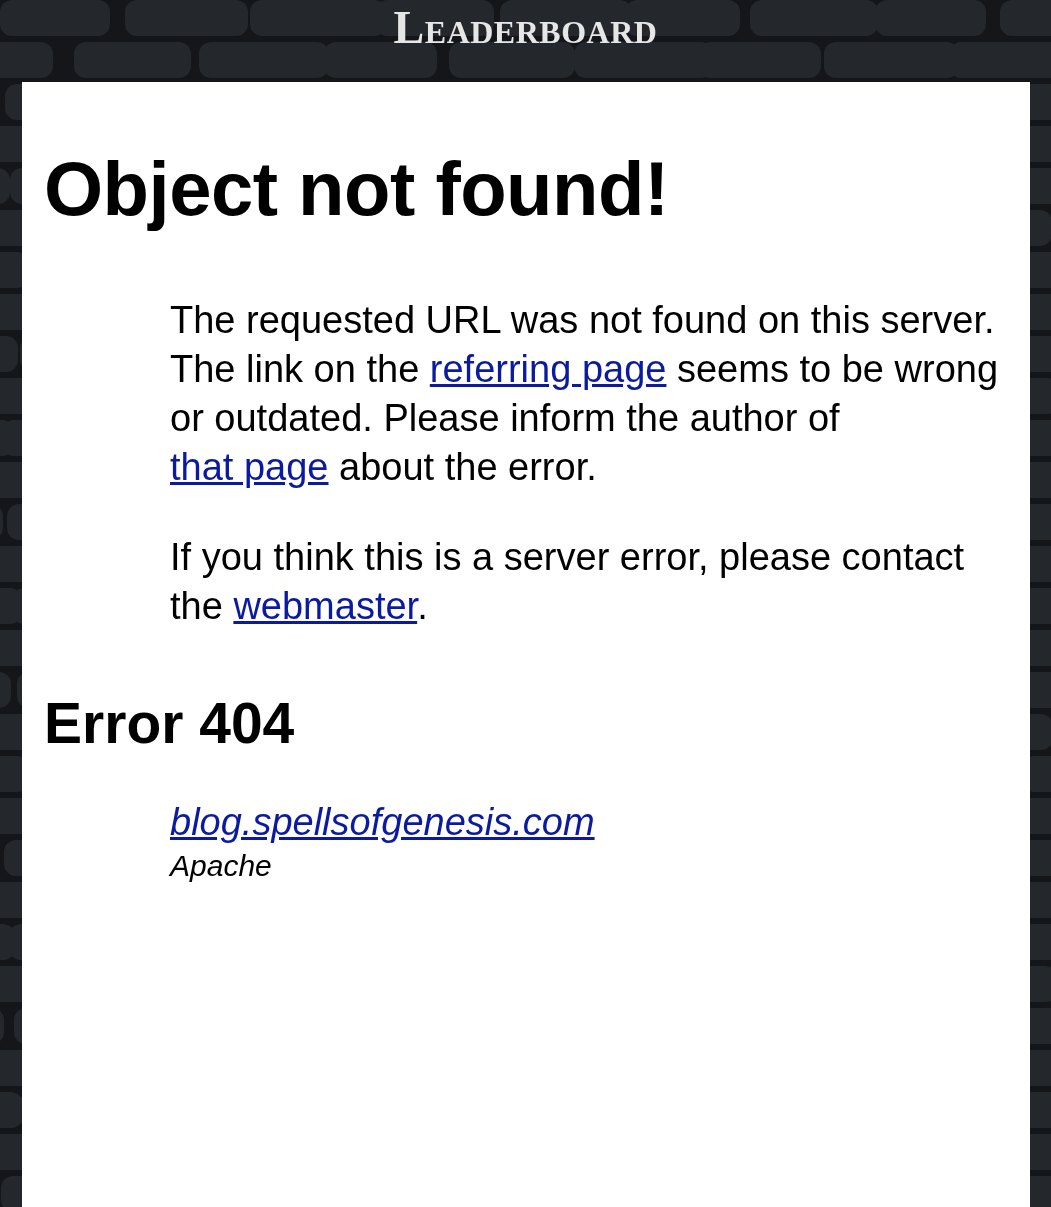 The width and height of the screenshot is (1051, 1207). What do you see at coordinates (585, 394) in the screenshot?
I see `error-message: The requested URL was not found on this server. The link on the referring page seems to be wrong or outdated. Please inform the author of that page about the error.` at bounding box center [585, 394].